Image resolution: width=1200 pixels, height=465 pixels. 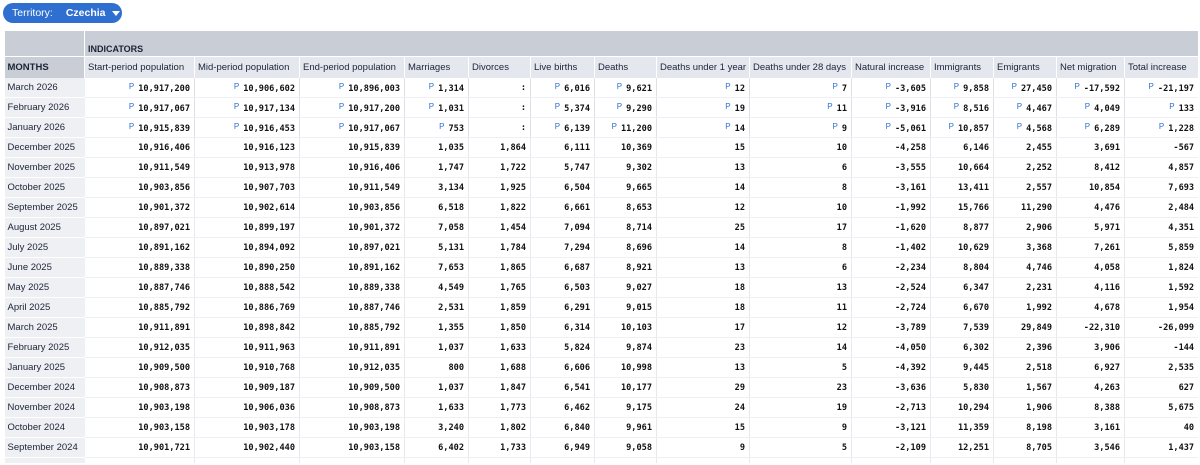 I want to click on cell-value: 3,161, so click(x=1107, y=427).